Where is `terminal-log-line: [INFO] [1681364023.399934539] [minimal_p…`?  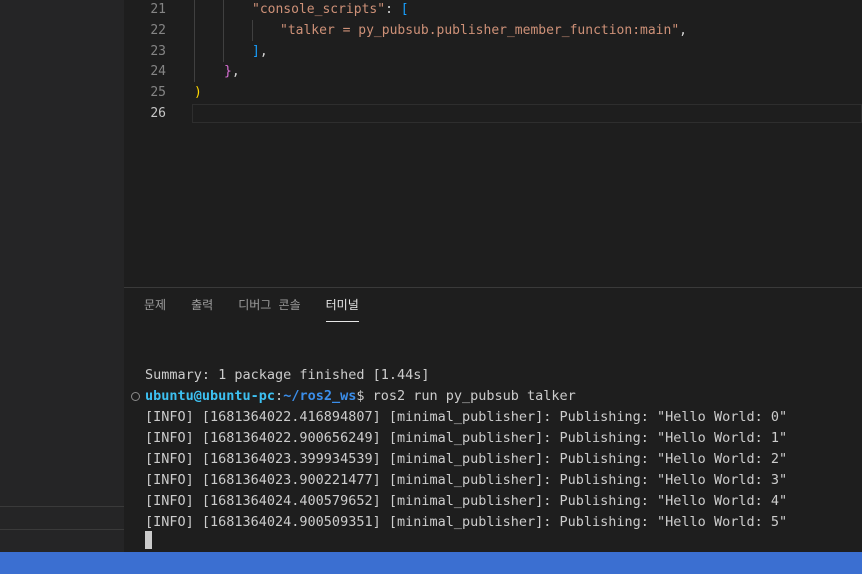 terminal-log-line: [INFO] [1681364023.399934539] [minimal_p… is located at coordinates (466, 458).